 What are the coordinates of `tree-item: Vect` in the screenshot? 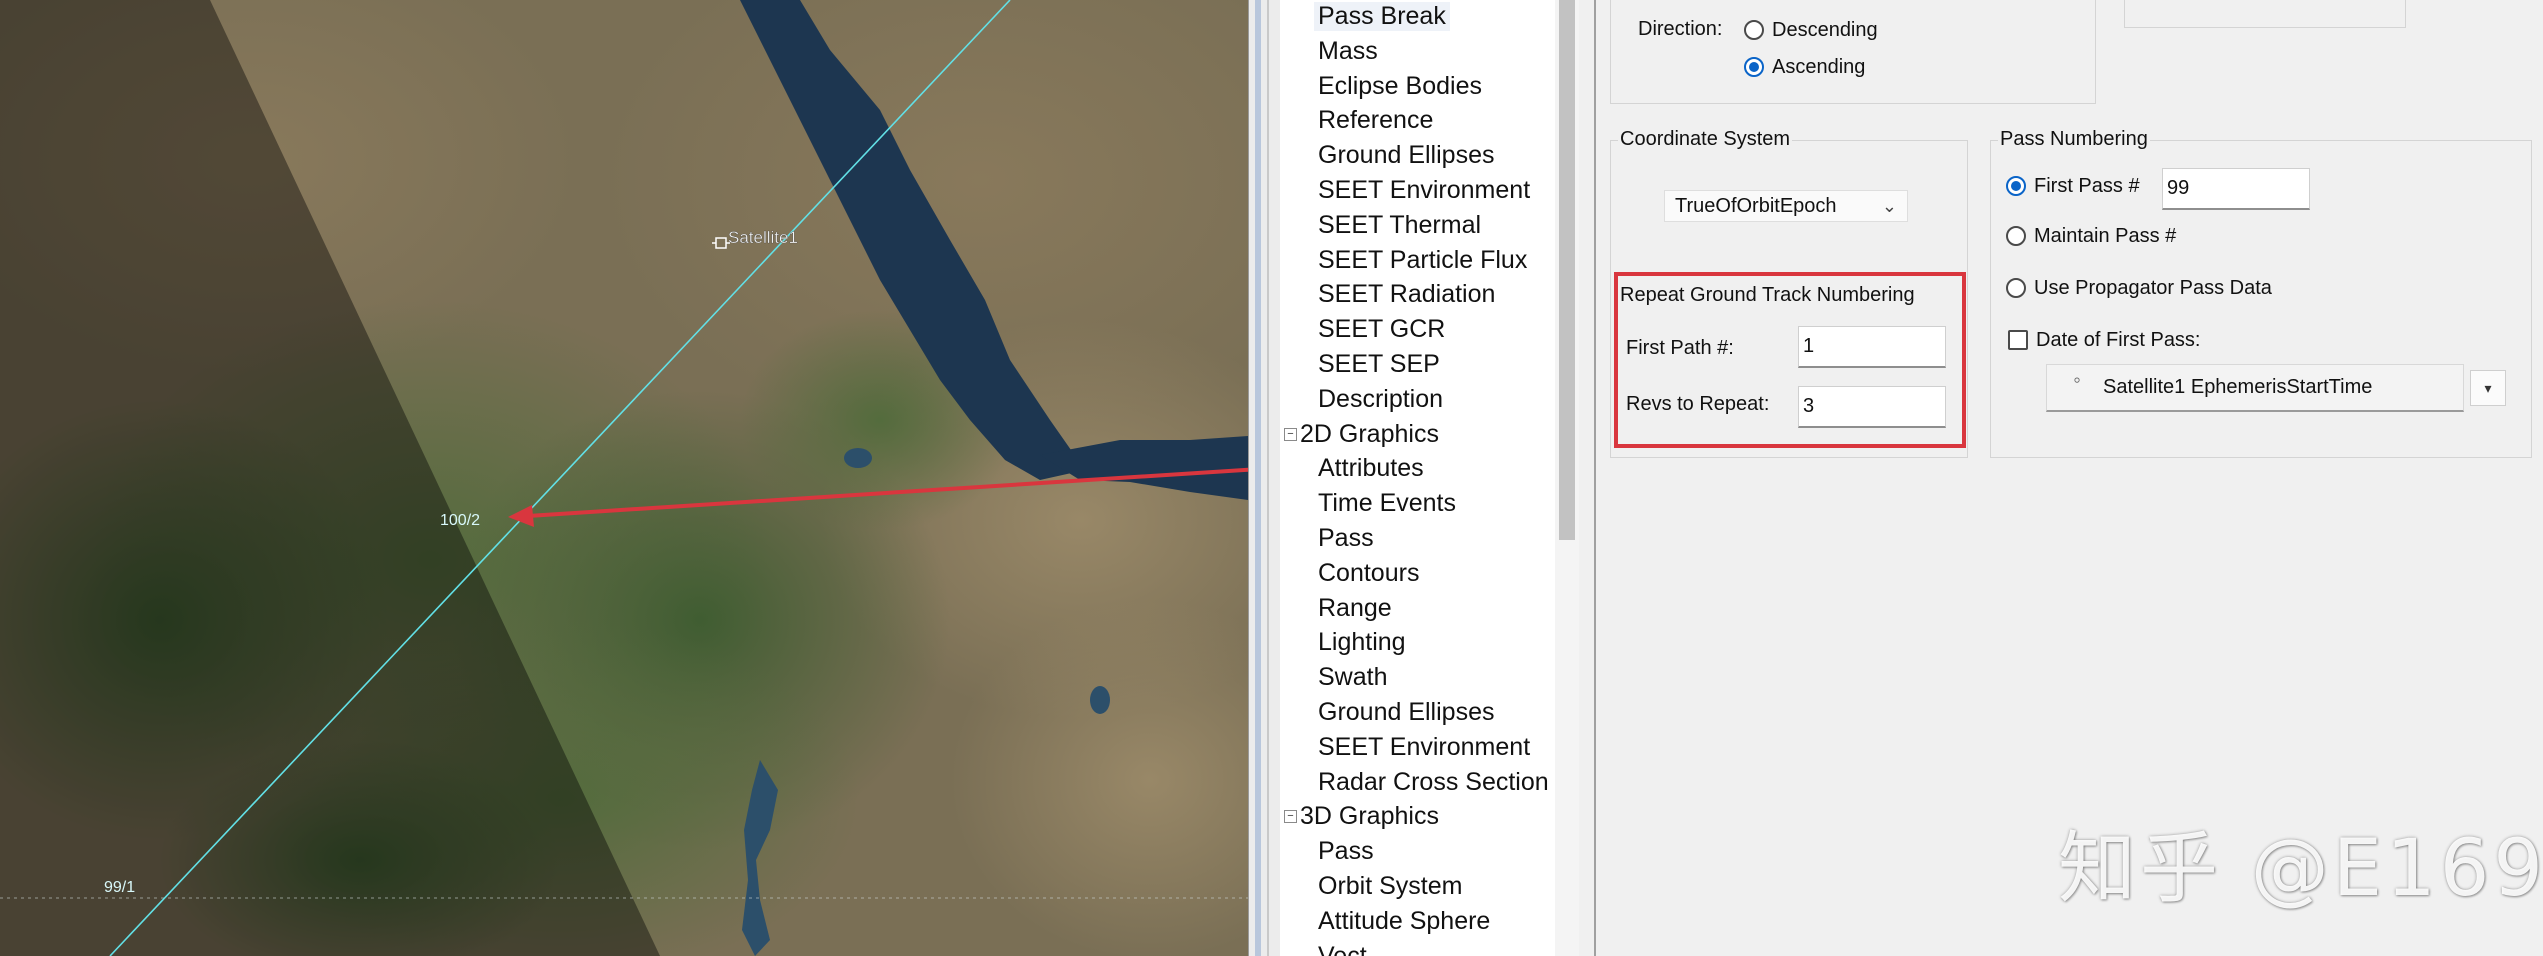 It's located at (1342, 948).